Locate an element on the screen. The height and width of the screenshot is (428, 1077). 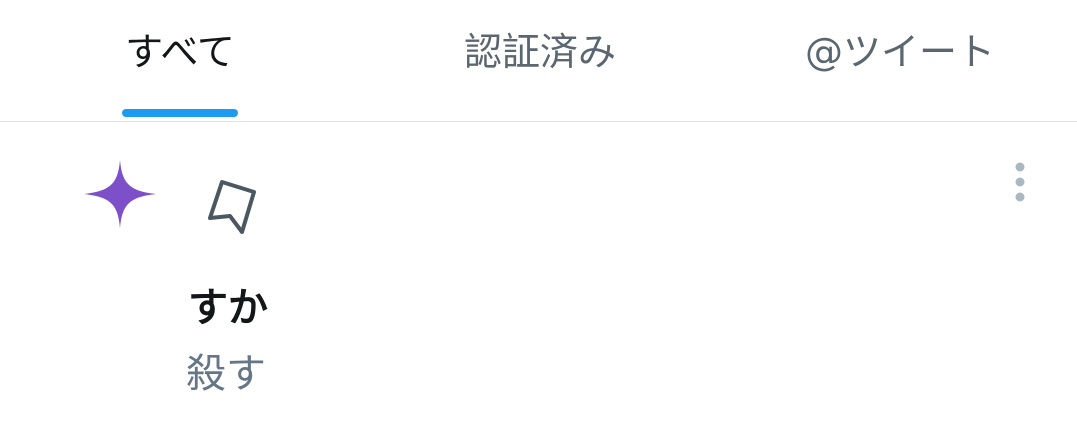
tab-verified-label: 認証済み is located at coordinates (539, 52).